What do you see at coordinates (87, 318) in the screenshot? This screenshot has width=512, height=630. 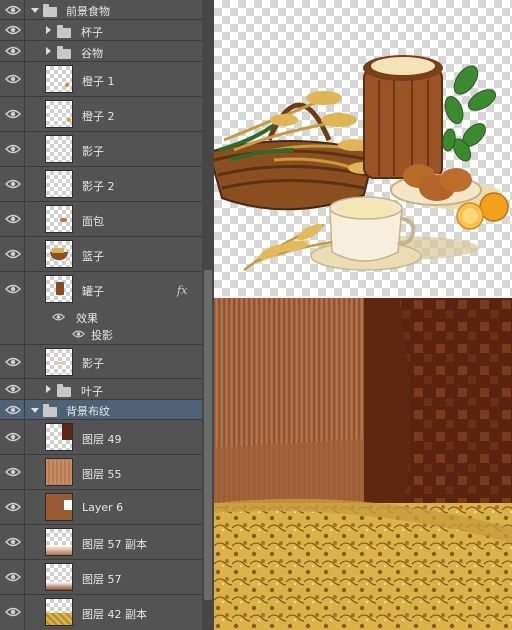 I see `effects-label: 效果` at bounding box center [87, 318].